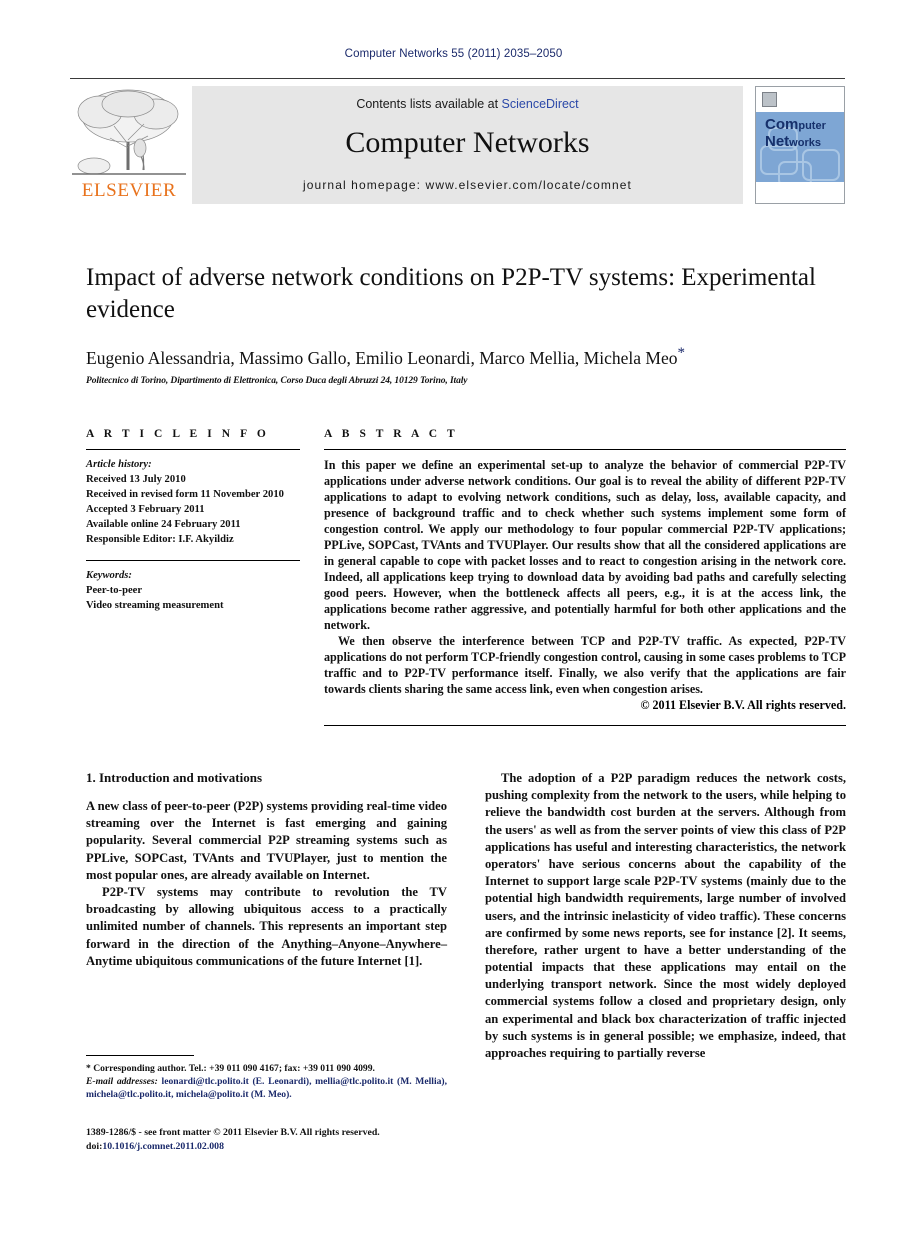 Image resolution: width=907 pixels, height=1238 pixels. What do you see at coordinates (769, 99) in the screenshot?
I see `cover-mini-icon` at bounding box center [769, 99].